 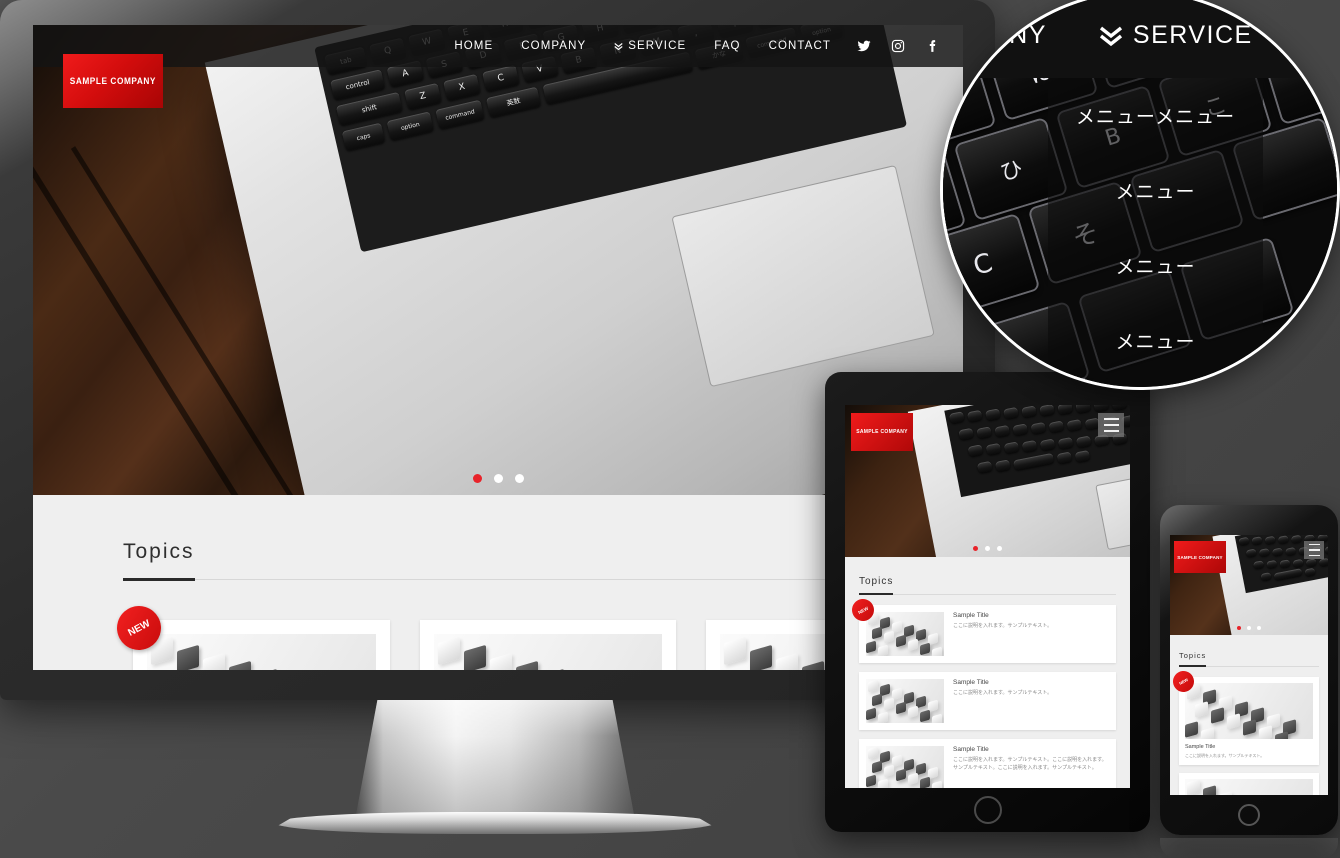 What do you see at coordinates (498, 605) in the screenshot?
I see `topics-section: Topics NEW` at bounding box center [498, 605].